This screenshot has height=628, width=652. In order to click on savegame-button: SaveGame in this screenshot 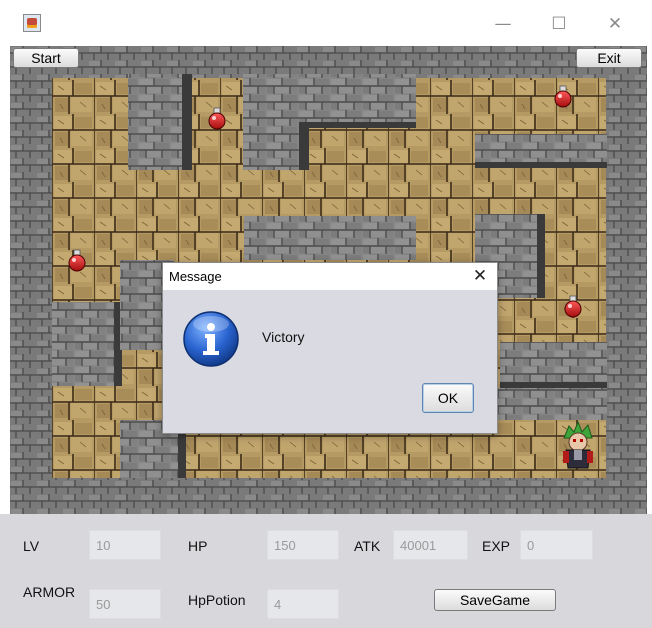, I will do `click(495, 600)`.